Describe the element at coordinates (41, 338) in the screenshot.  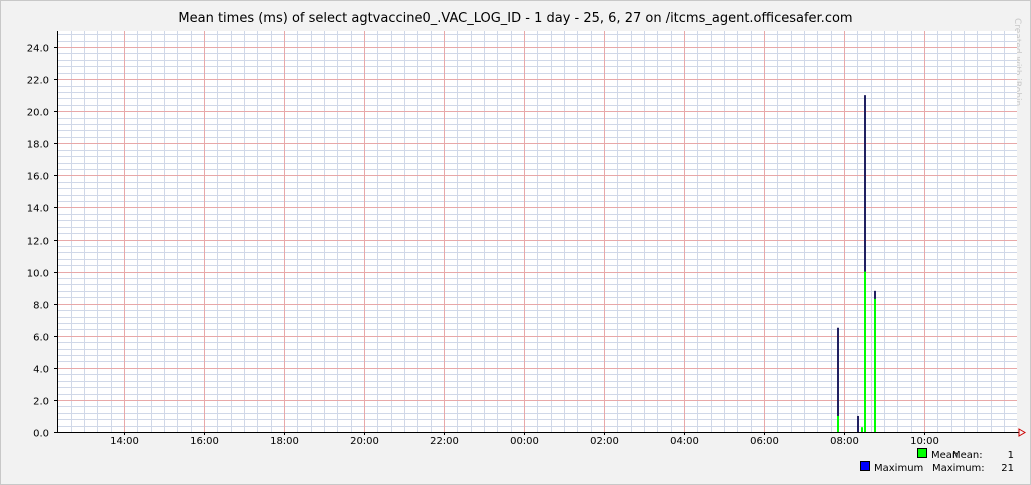
I see `y-tick-label: 6.0` at that location.